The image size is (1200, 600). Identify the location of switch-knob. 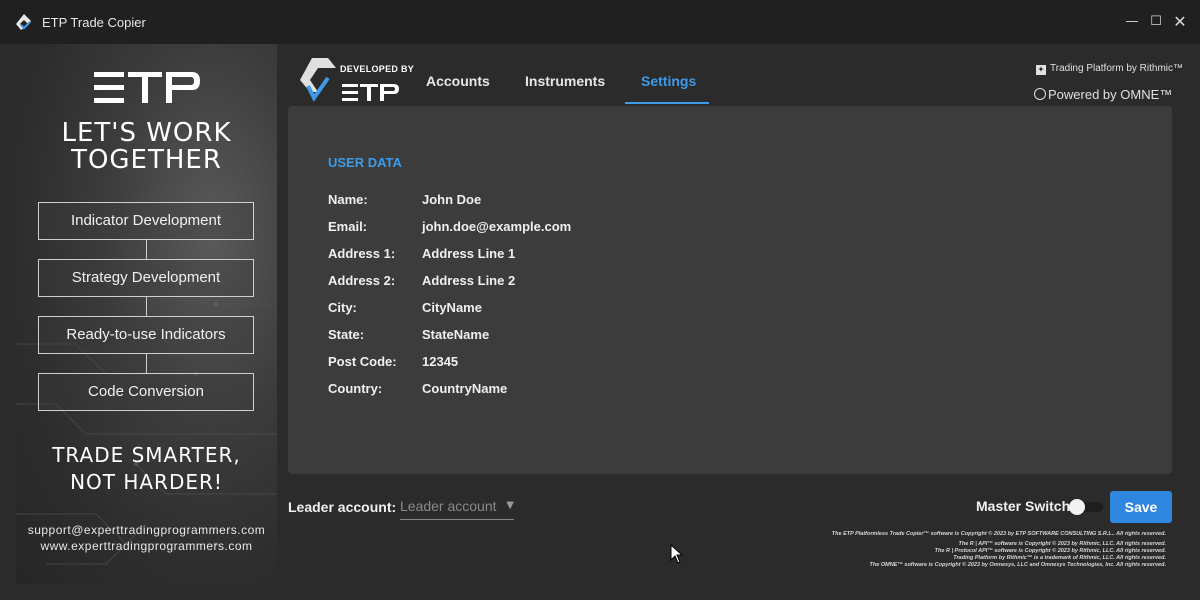
(1077, 507).